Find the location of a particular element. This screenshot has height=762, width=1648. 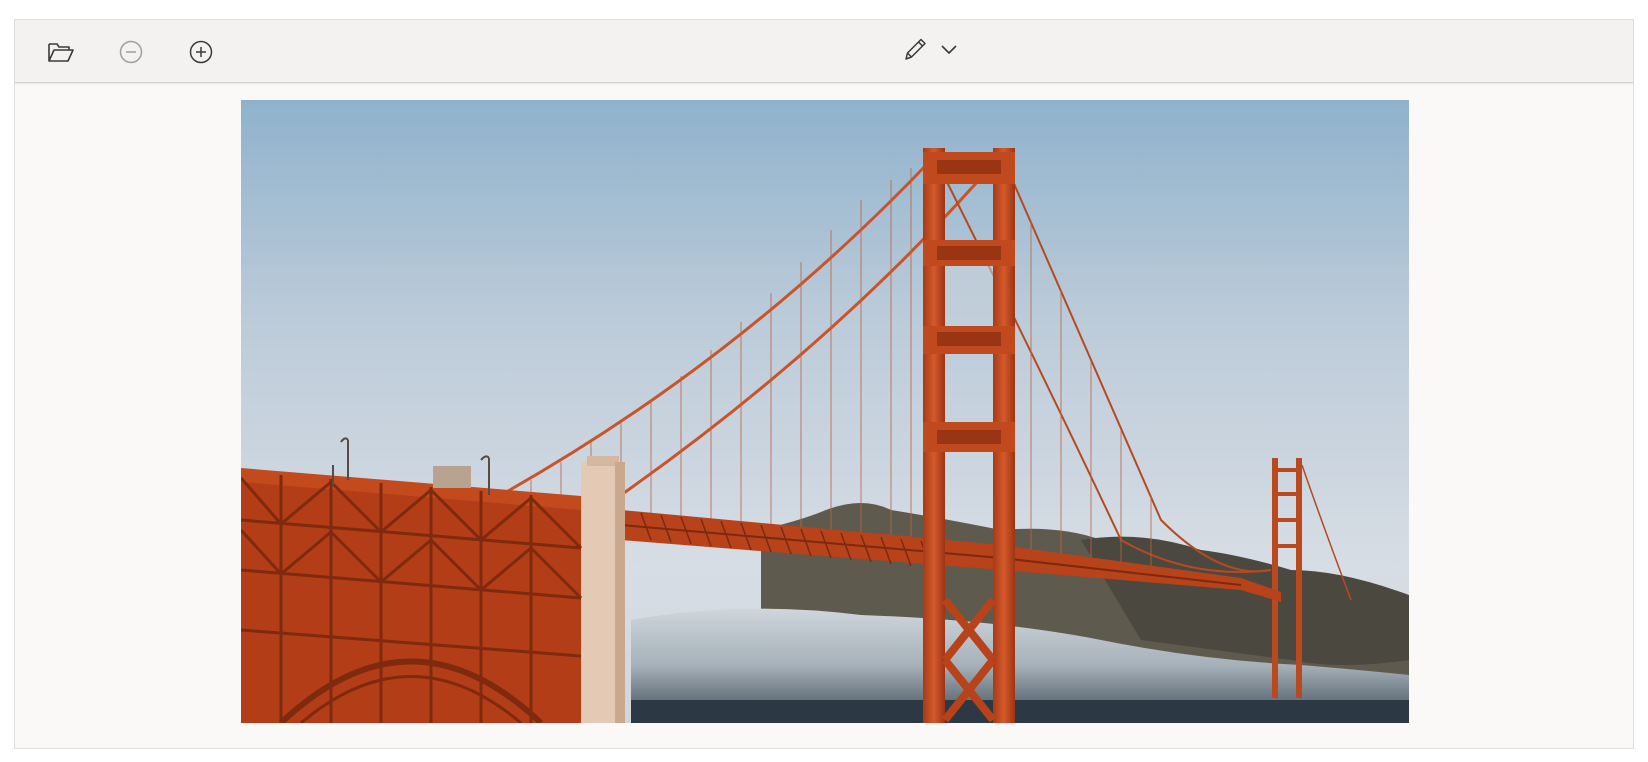

chevron-down-icon is located at coordinates (949, 49).